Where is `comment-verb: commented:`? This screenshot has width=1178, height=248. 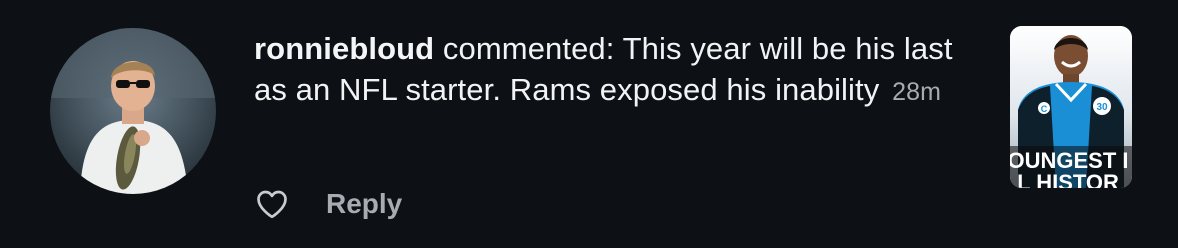
comment-verb: commented: is located at coordinates (528, 48).